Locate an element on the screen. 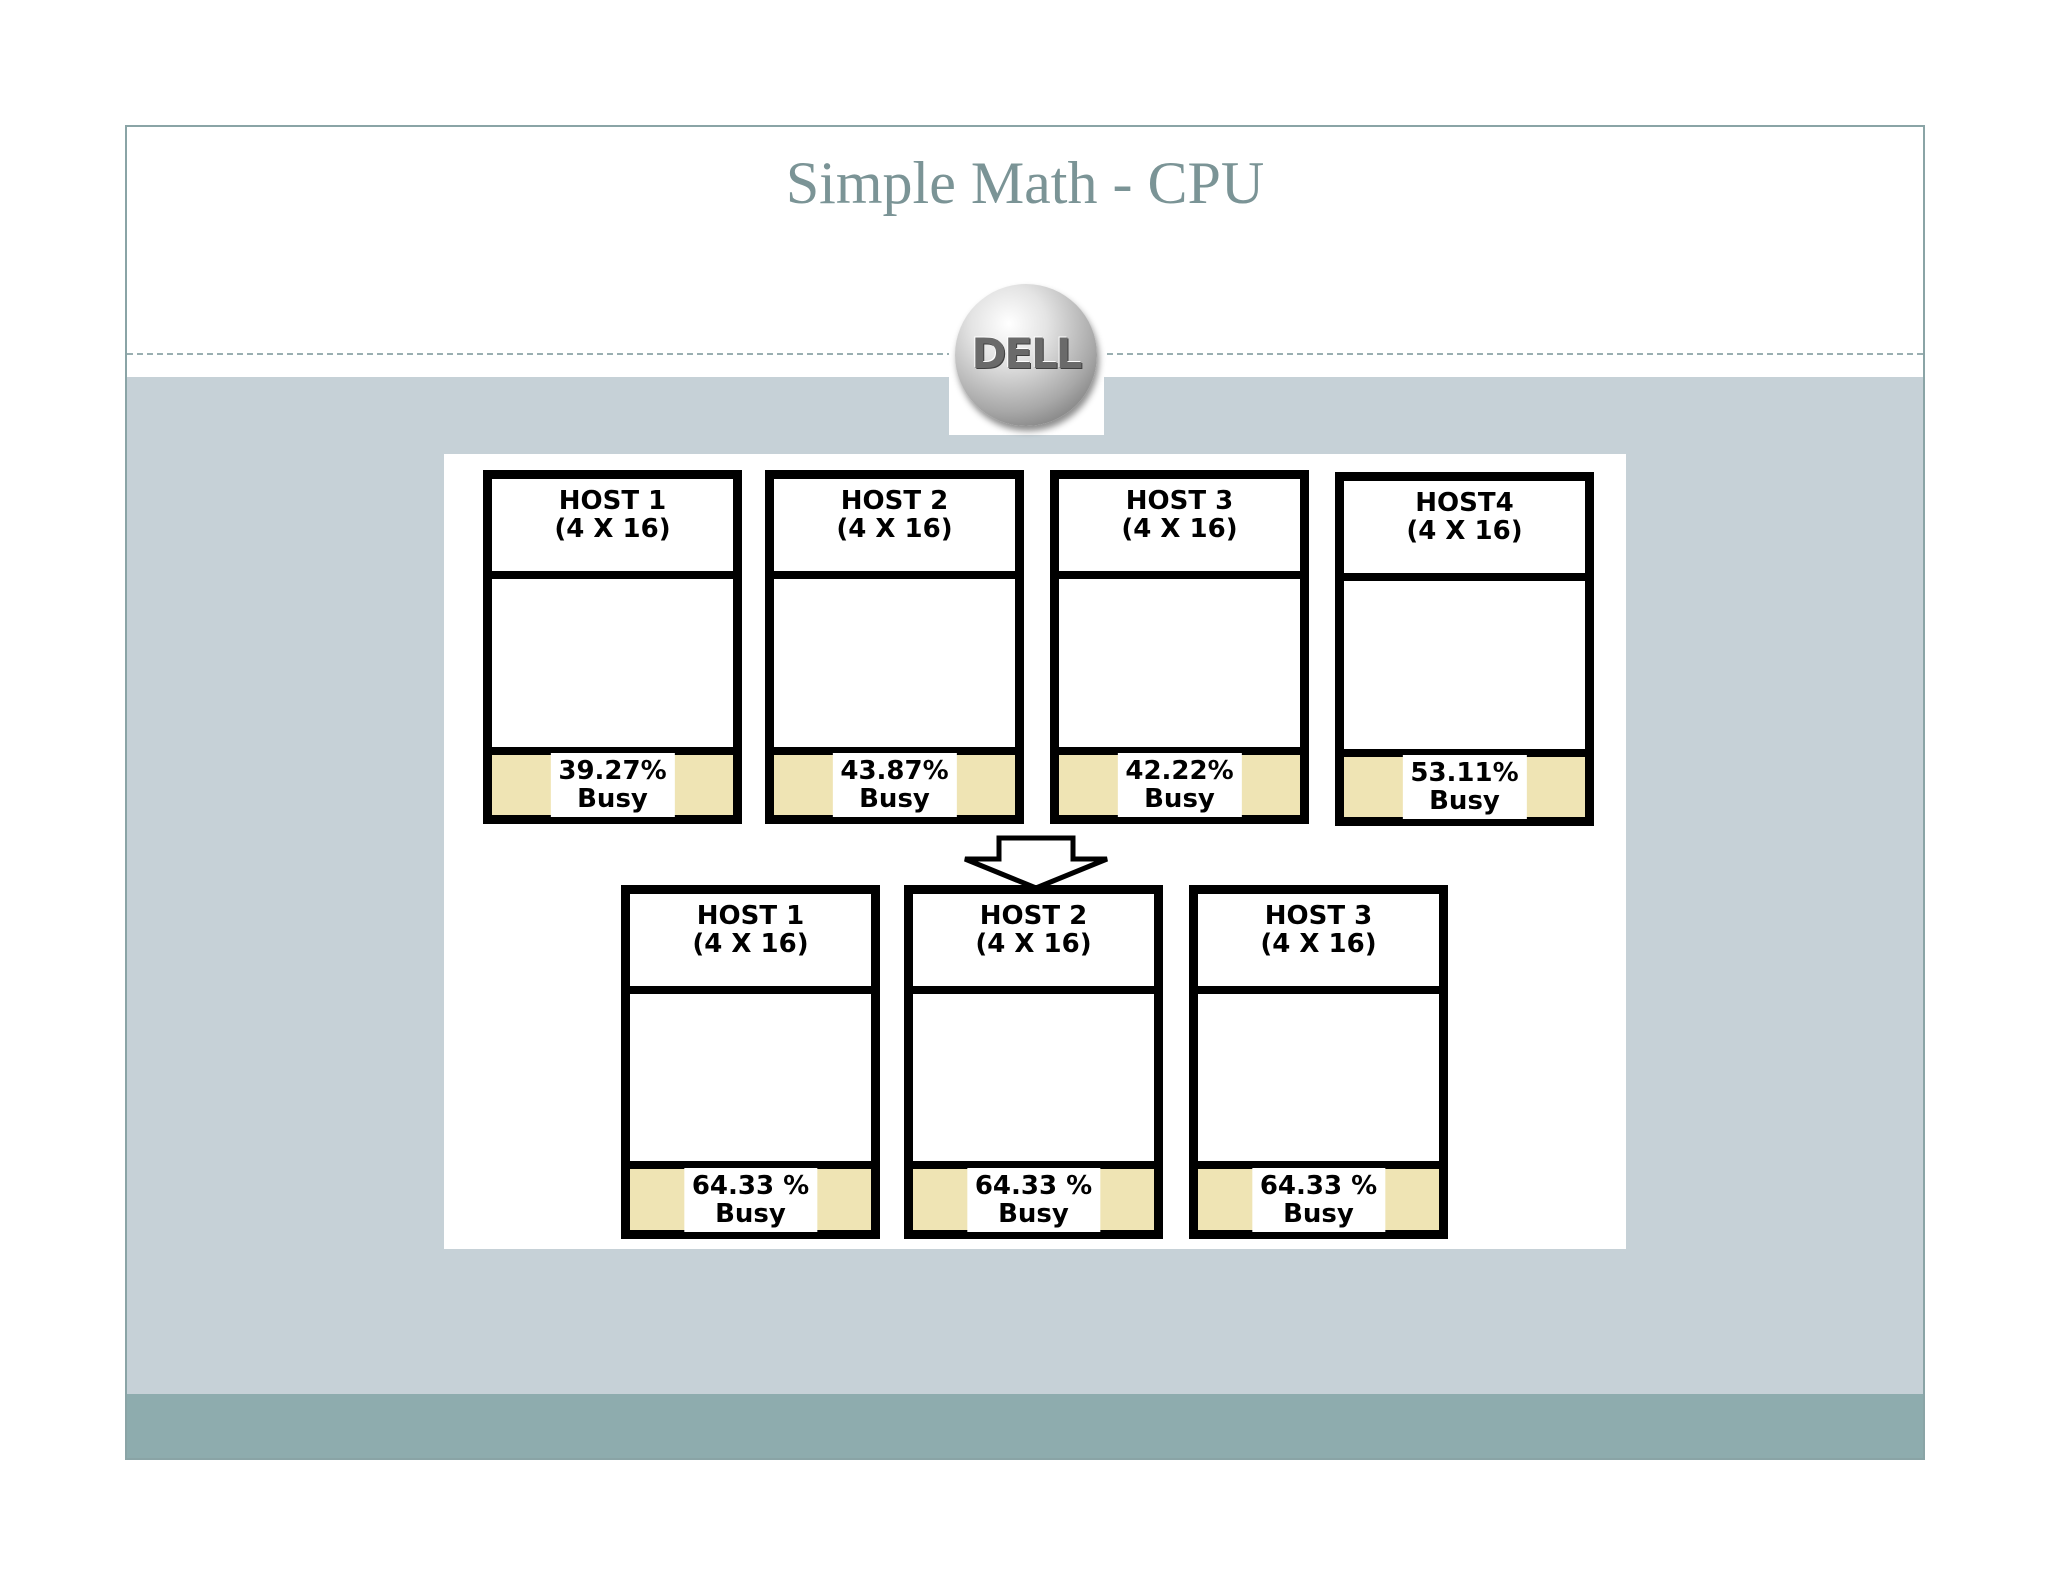 The image size is (2048, 1582). host-box-after-1: HOST 1 (4 X 16) 64.33 % Busy is located at coordinates (750, 1062).